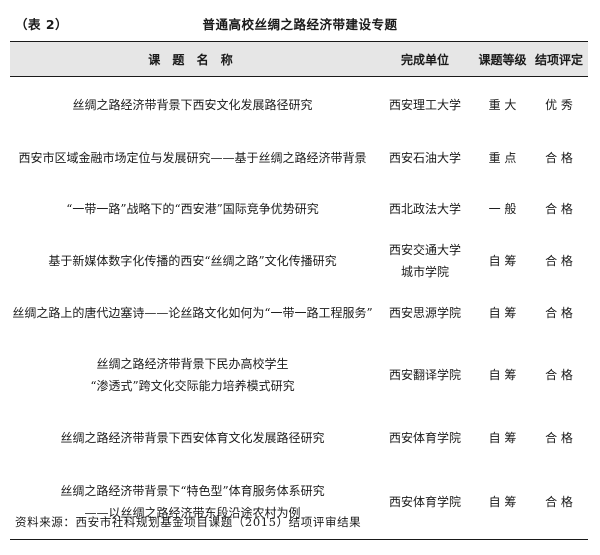 The height and width of the screenshot is (555, 600). I want to click on project-name-cell: 丝绸之路上的唐代边塞诗——论丝路文化如何为“一带一路工程服务”, so click(192, 313).